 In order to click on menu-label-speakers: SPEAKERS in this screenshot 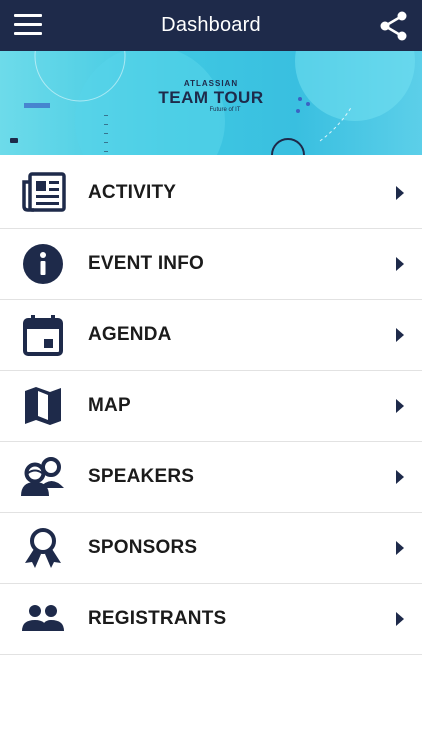, I will do `click(141, 476)`.